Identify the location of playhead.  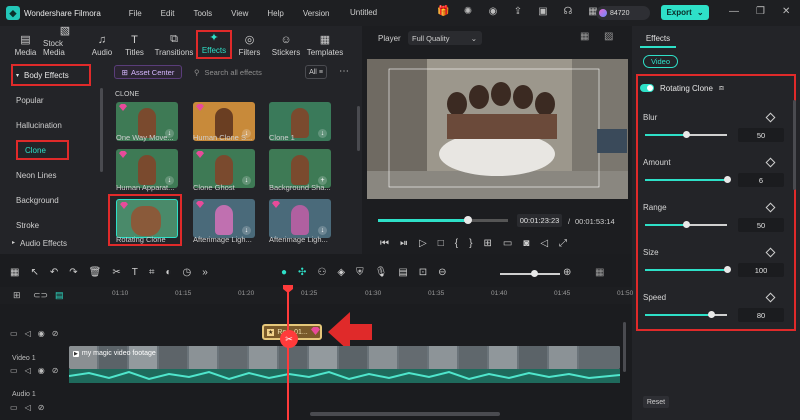
(288, 353).